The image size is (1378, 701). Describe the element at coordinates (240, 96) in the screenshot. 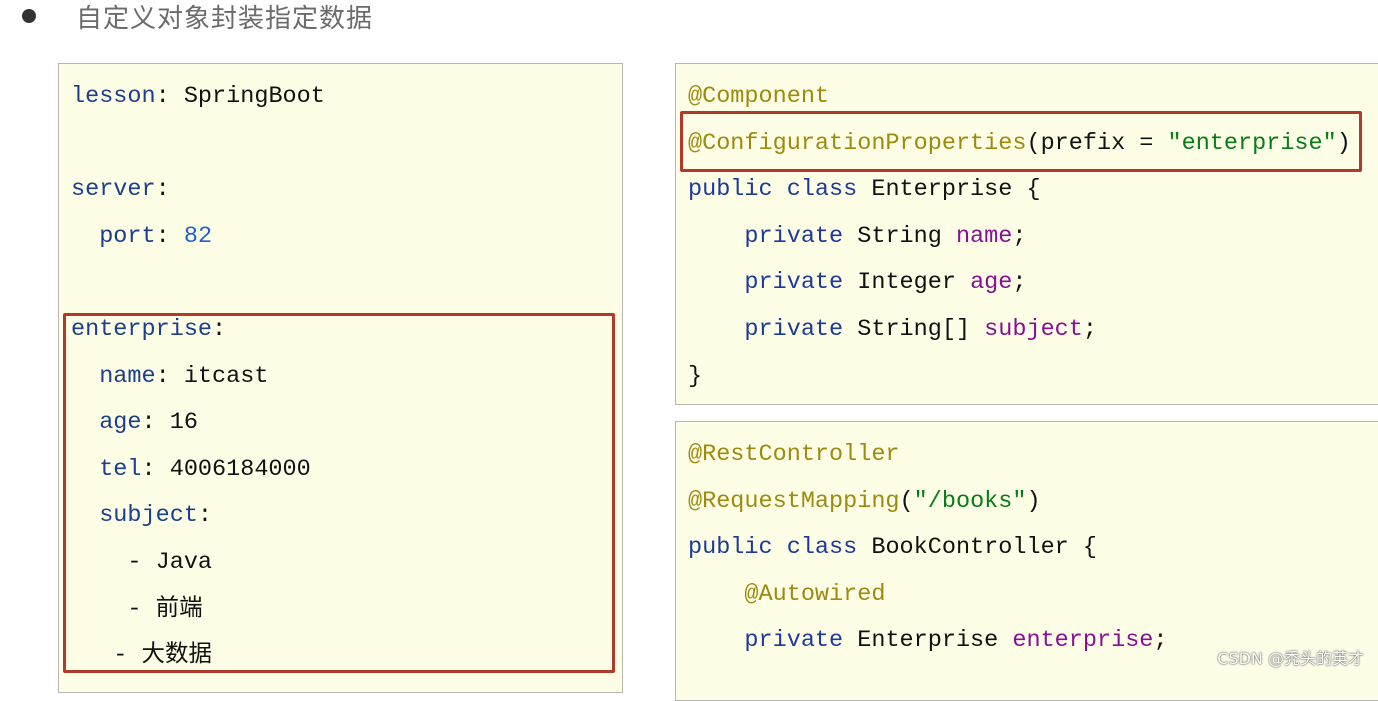

I see `code-token-plain: : SpringBoot` at that location.